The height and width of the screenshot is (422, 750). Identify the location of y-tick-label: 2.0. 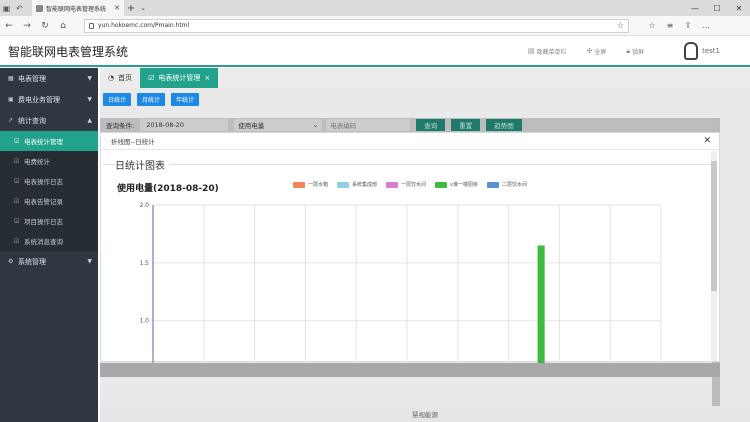
(144, 205).